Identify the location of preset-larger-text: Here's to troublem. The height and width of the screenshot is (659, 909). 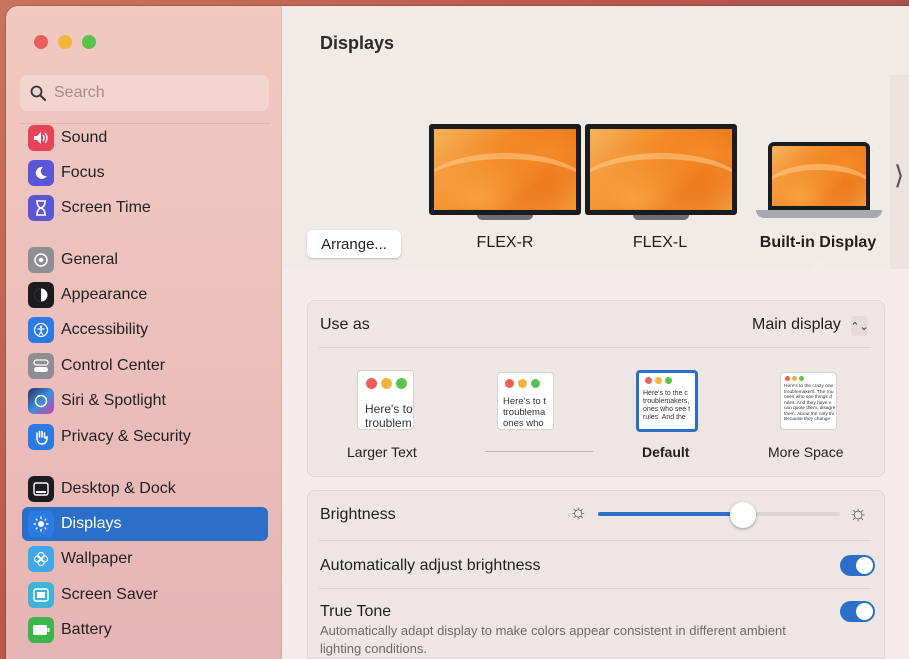
(385, 400).